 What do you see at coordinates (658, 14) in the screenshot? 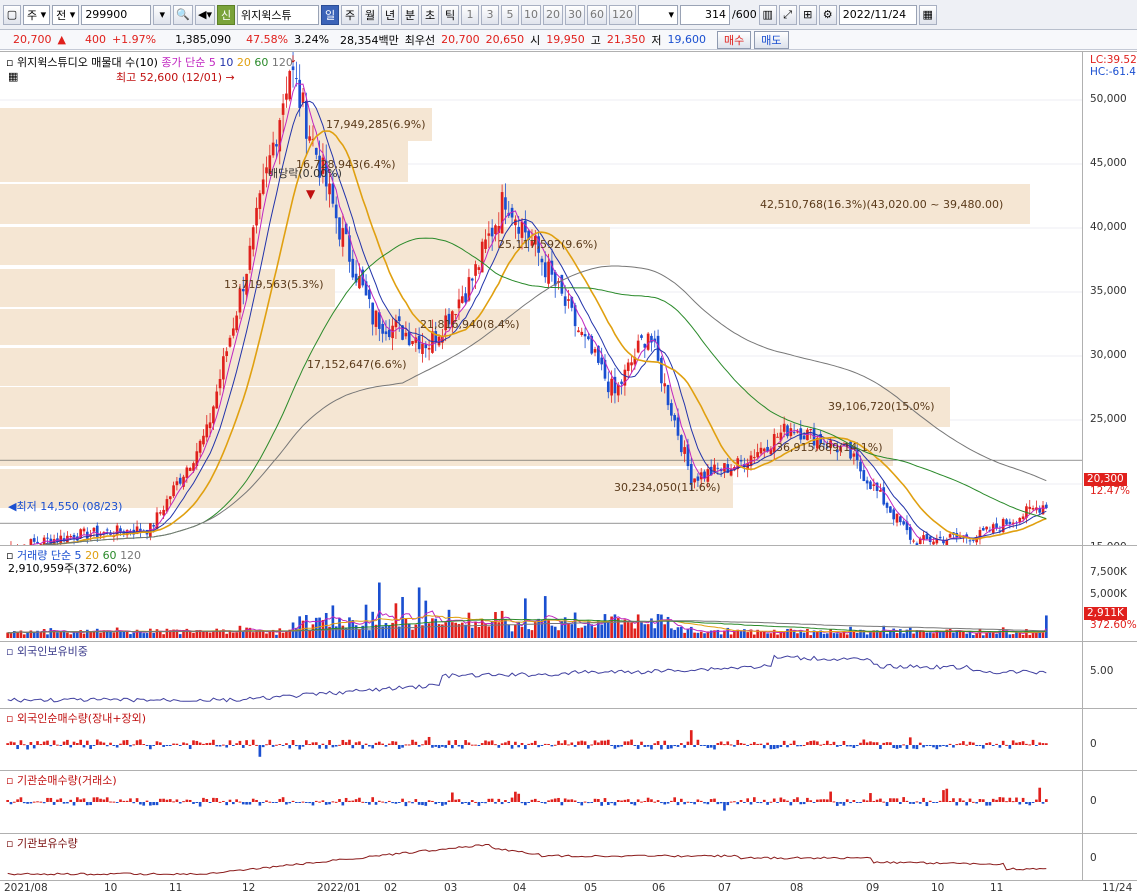
I see `interval-select: ▾` at bounding box center [658, 14].